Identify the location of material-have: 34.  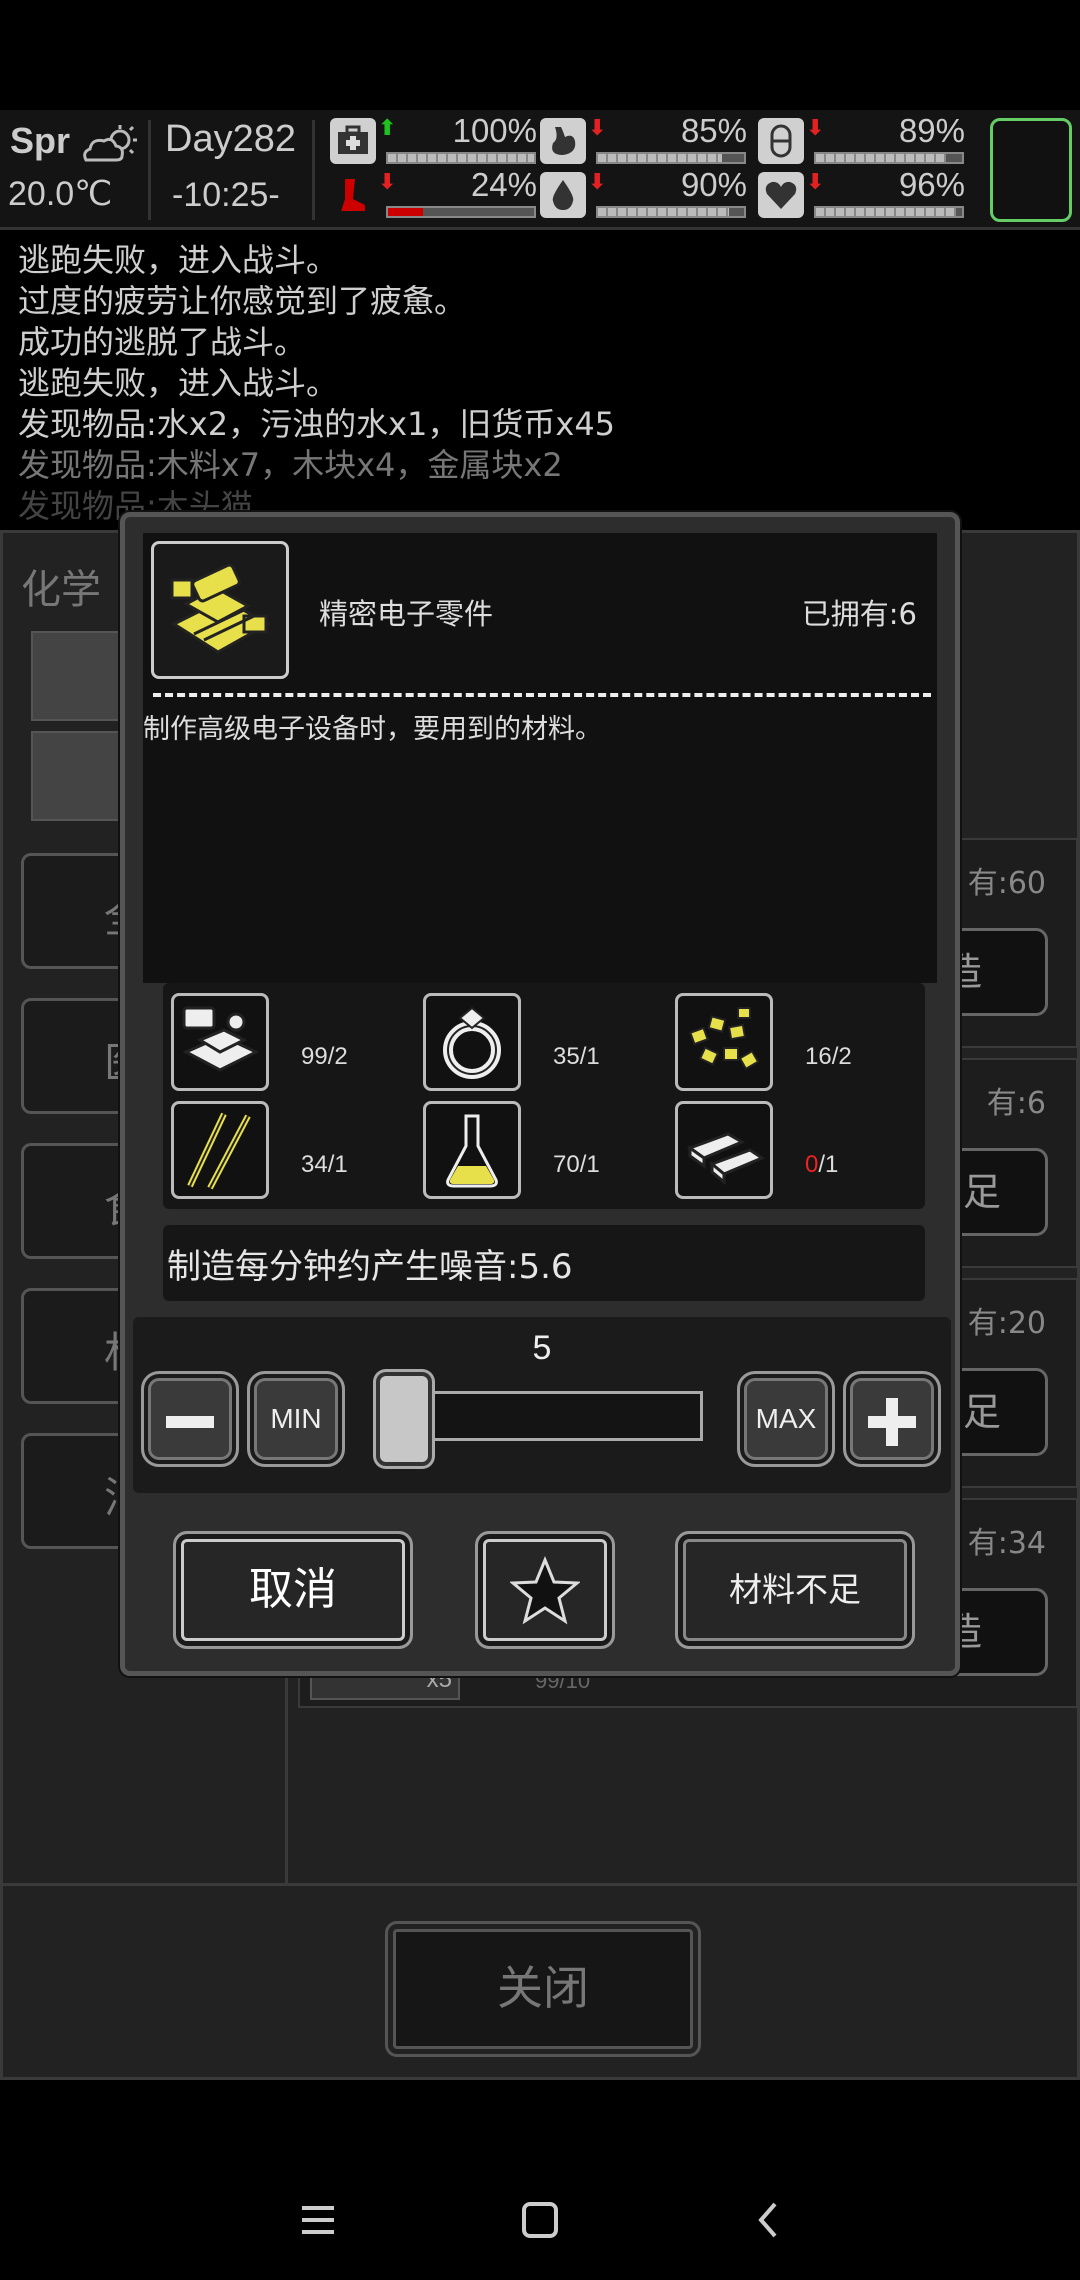
(314, 1164).